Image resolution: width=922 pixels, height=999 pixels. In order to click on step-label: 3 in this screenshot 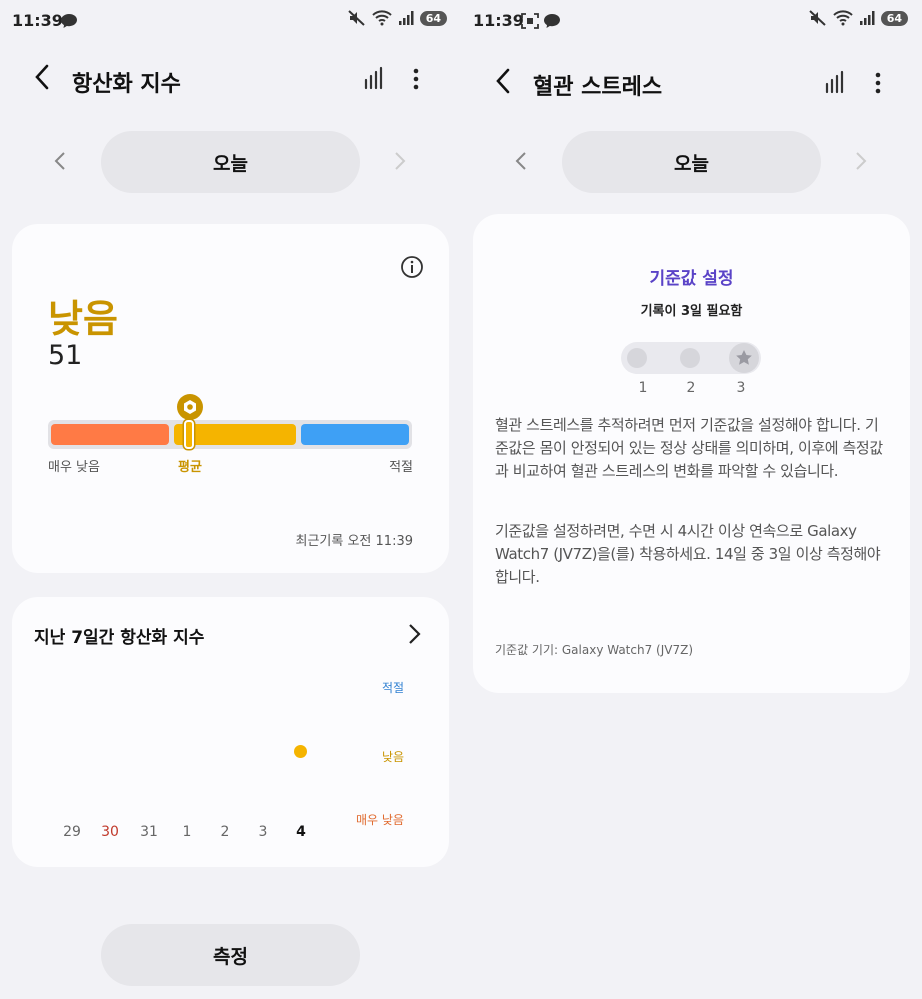, I will do `click(741, 388)`.